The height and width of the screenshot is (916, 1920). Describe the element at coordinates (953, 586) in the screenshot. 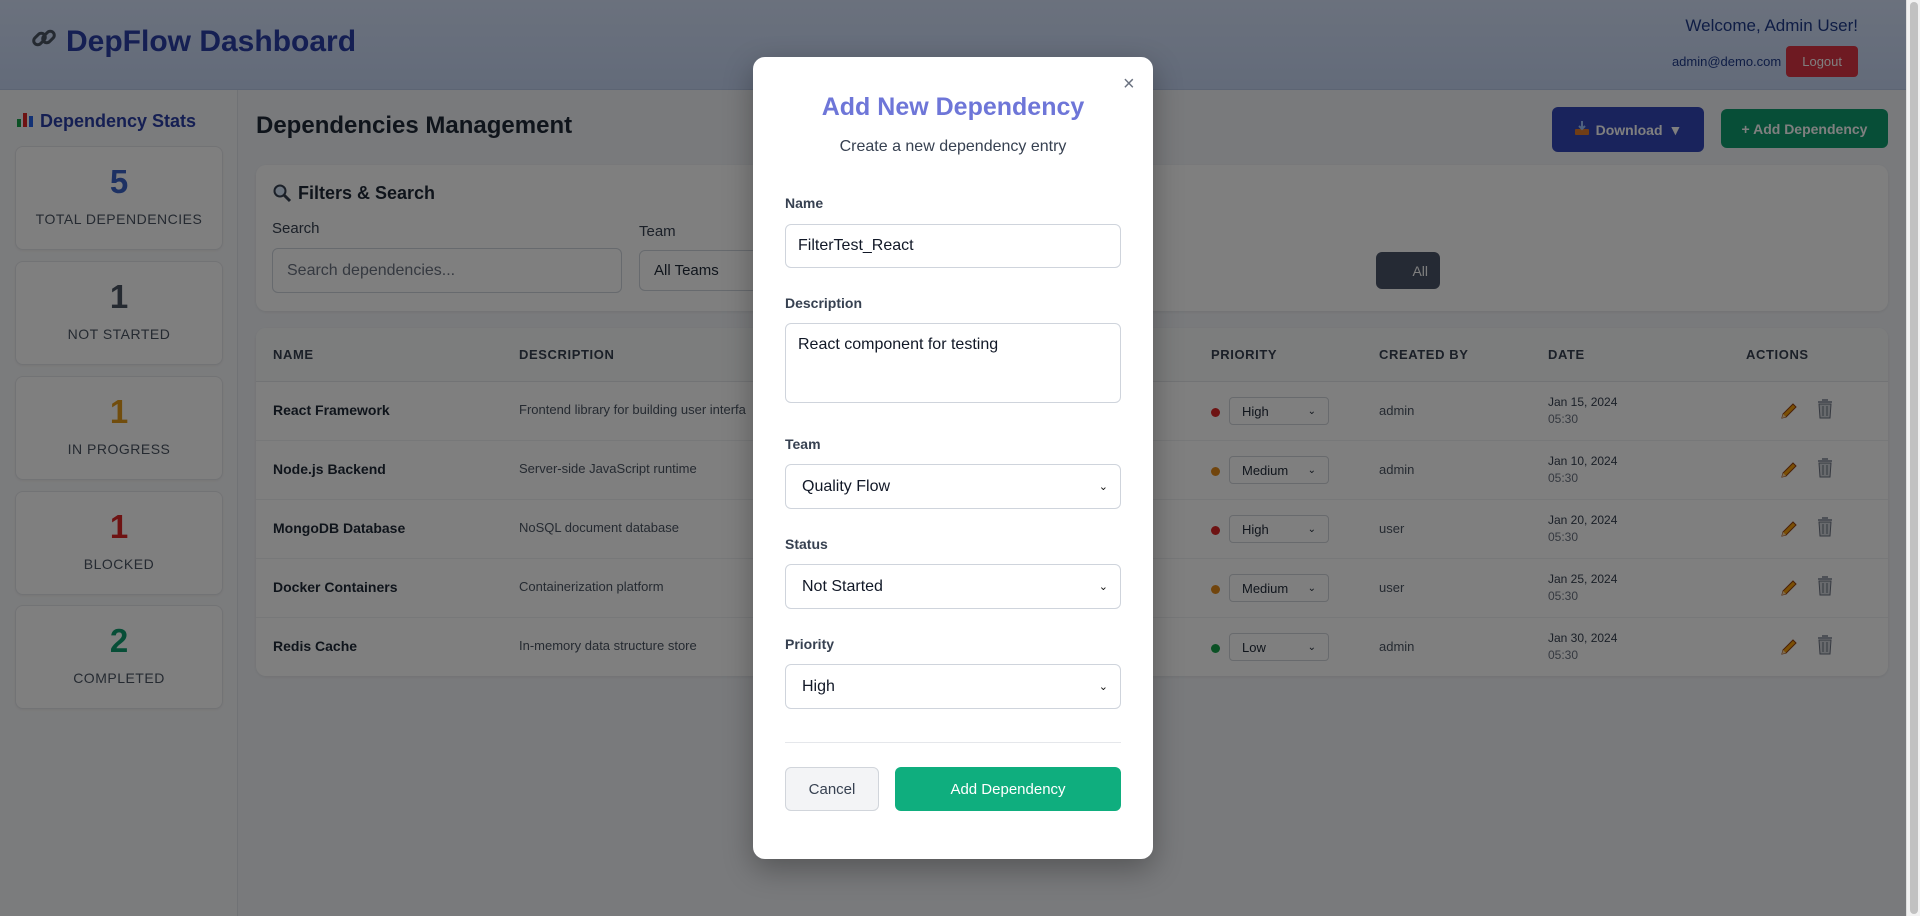

I see `status-select: Not Started ⌄` at that location.